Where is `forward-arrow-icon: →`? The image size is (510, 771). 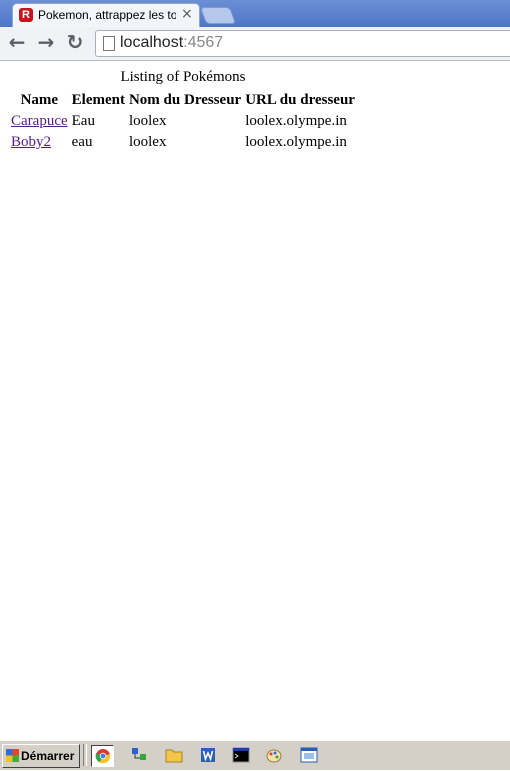 forward-arrow-icon: → is located at coordinates (46, 42).